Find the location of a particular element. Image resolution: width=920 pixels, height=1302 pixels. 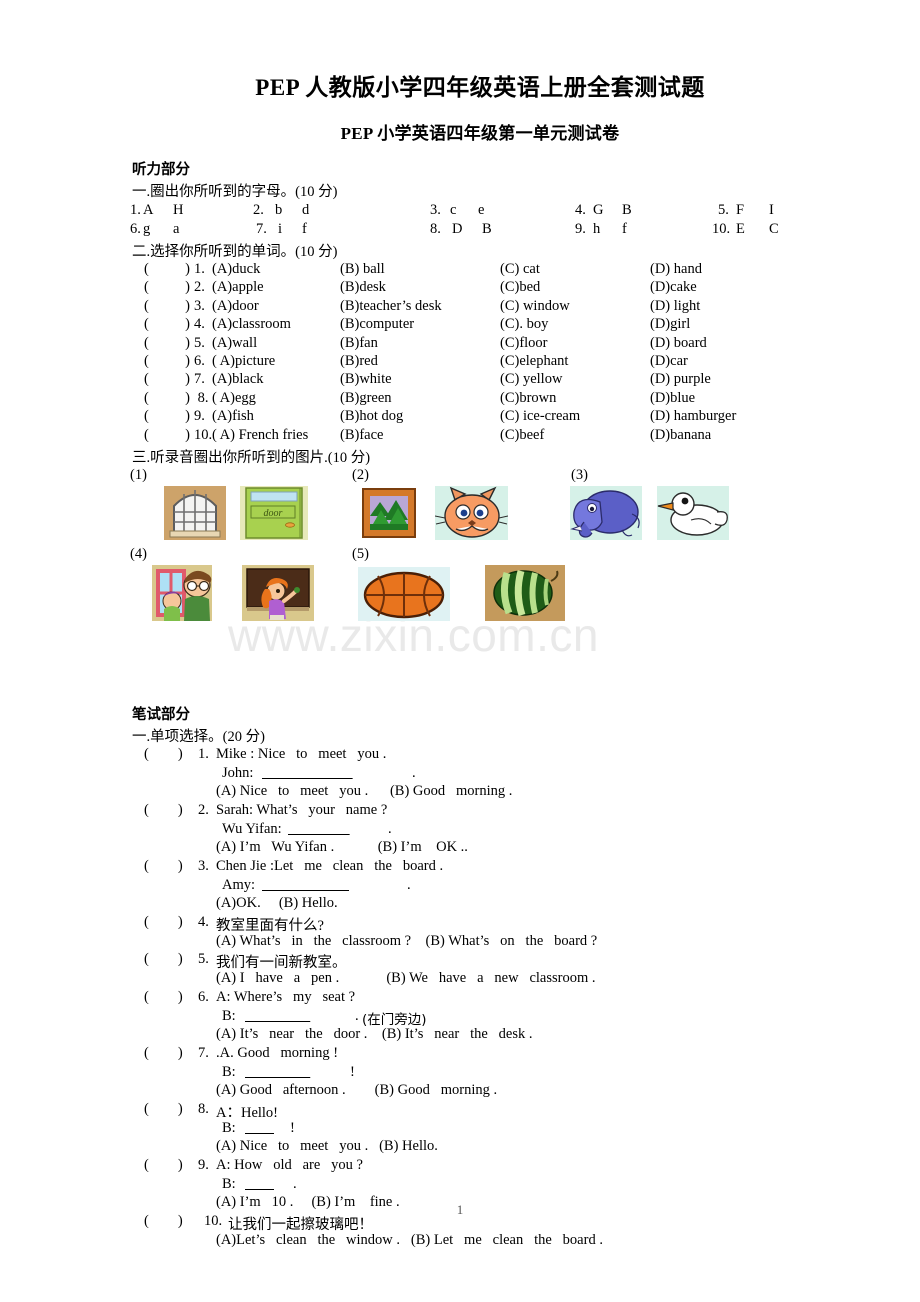

letter-item-5-b: I is located at coordinates (771, 210).